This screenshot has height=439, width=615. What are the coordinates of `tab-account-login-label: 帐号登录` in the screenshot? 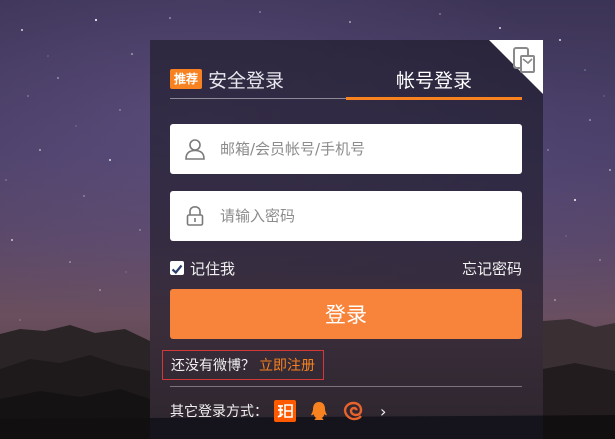 It's located at (433, 81).